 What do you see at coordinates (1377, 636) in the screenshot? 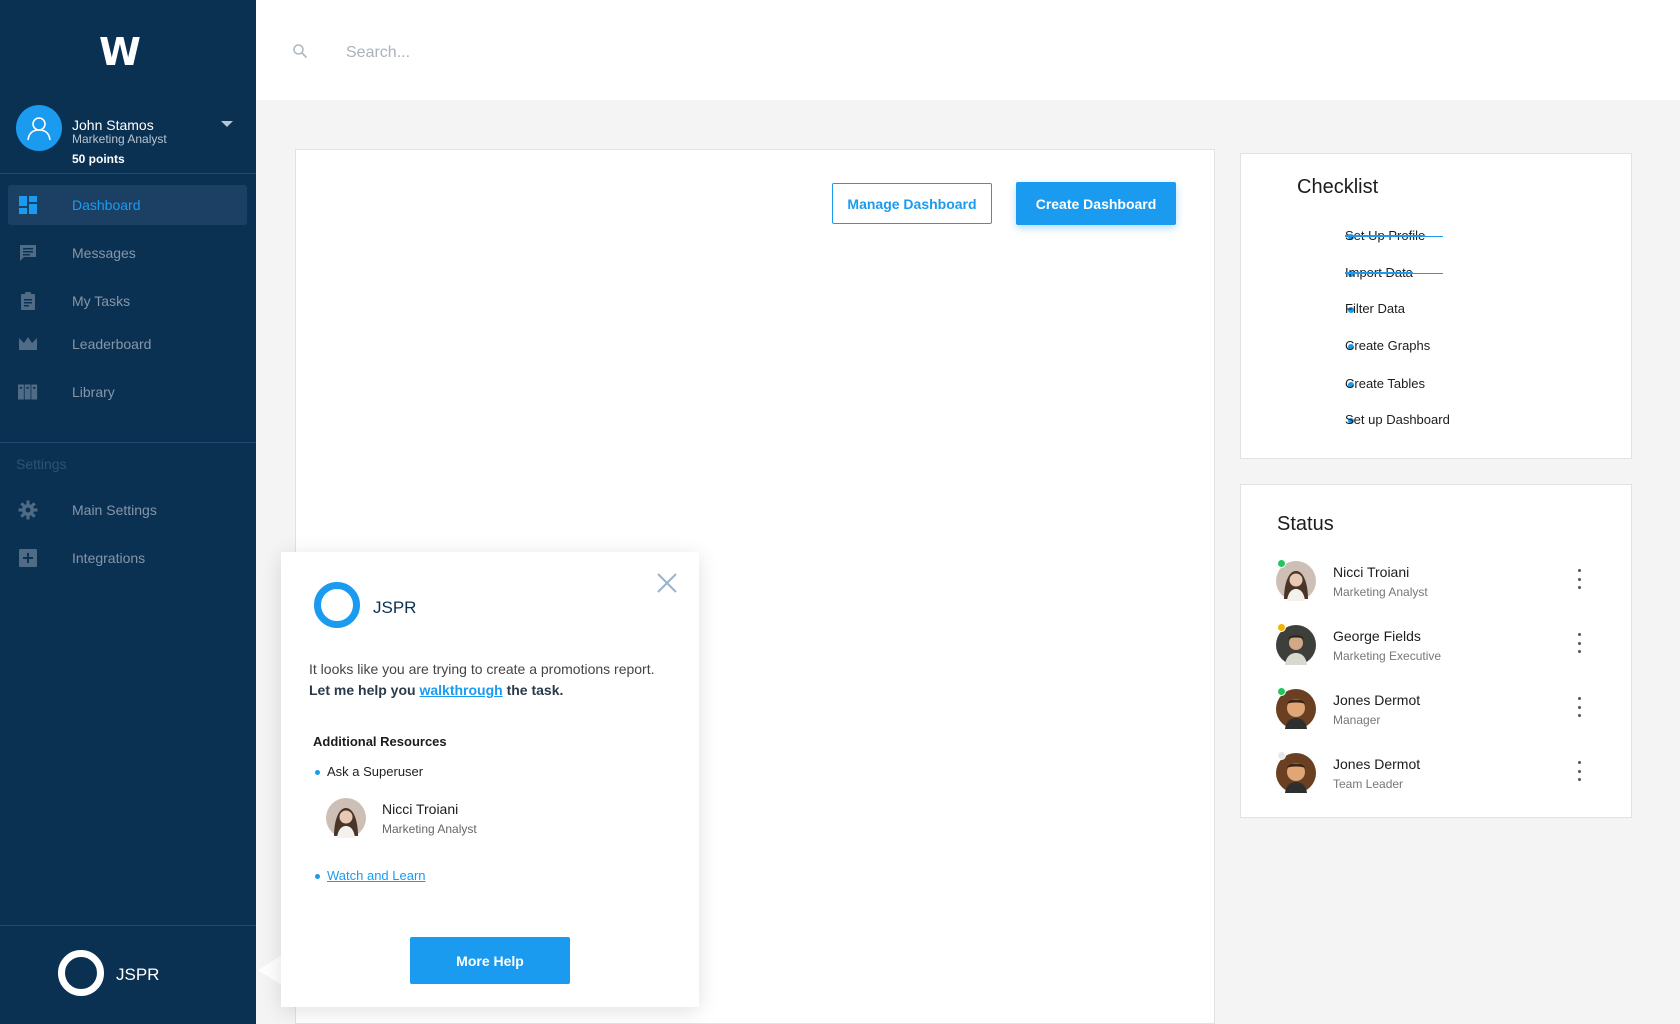
I see `person-name: George Fields` at bounding box center [1377, 636].